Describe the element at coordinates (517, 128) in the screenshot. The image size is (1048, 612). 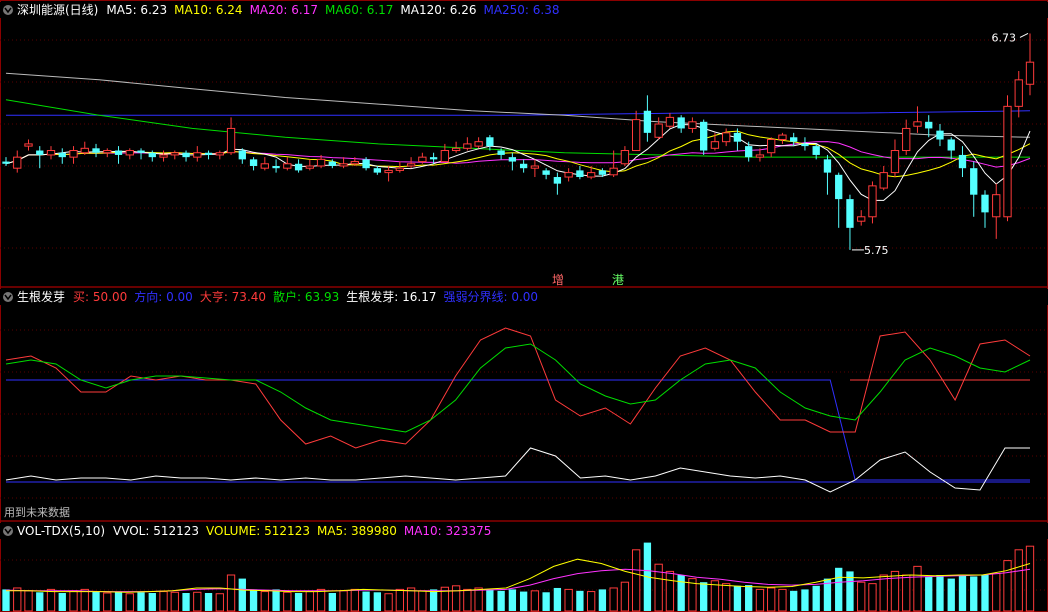
I see `ma60-line` at that location.